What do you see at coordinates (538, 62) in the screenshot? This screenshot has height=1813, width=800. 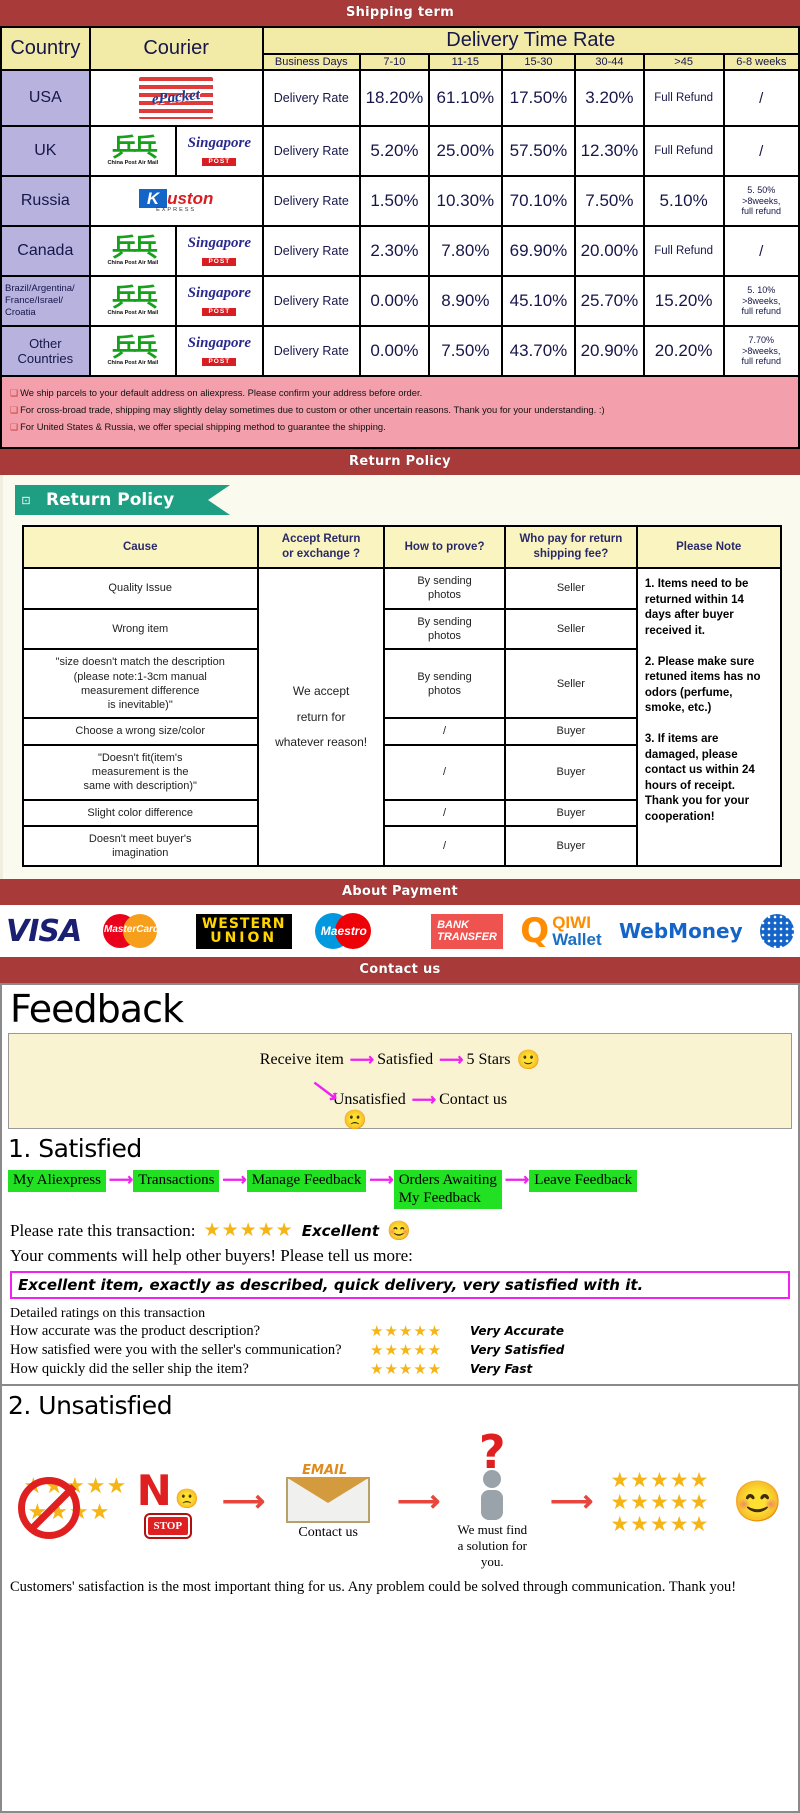 I see `header-days-15-30: 15-30` at bounding box center [538, 62].